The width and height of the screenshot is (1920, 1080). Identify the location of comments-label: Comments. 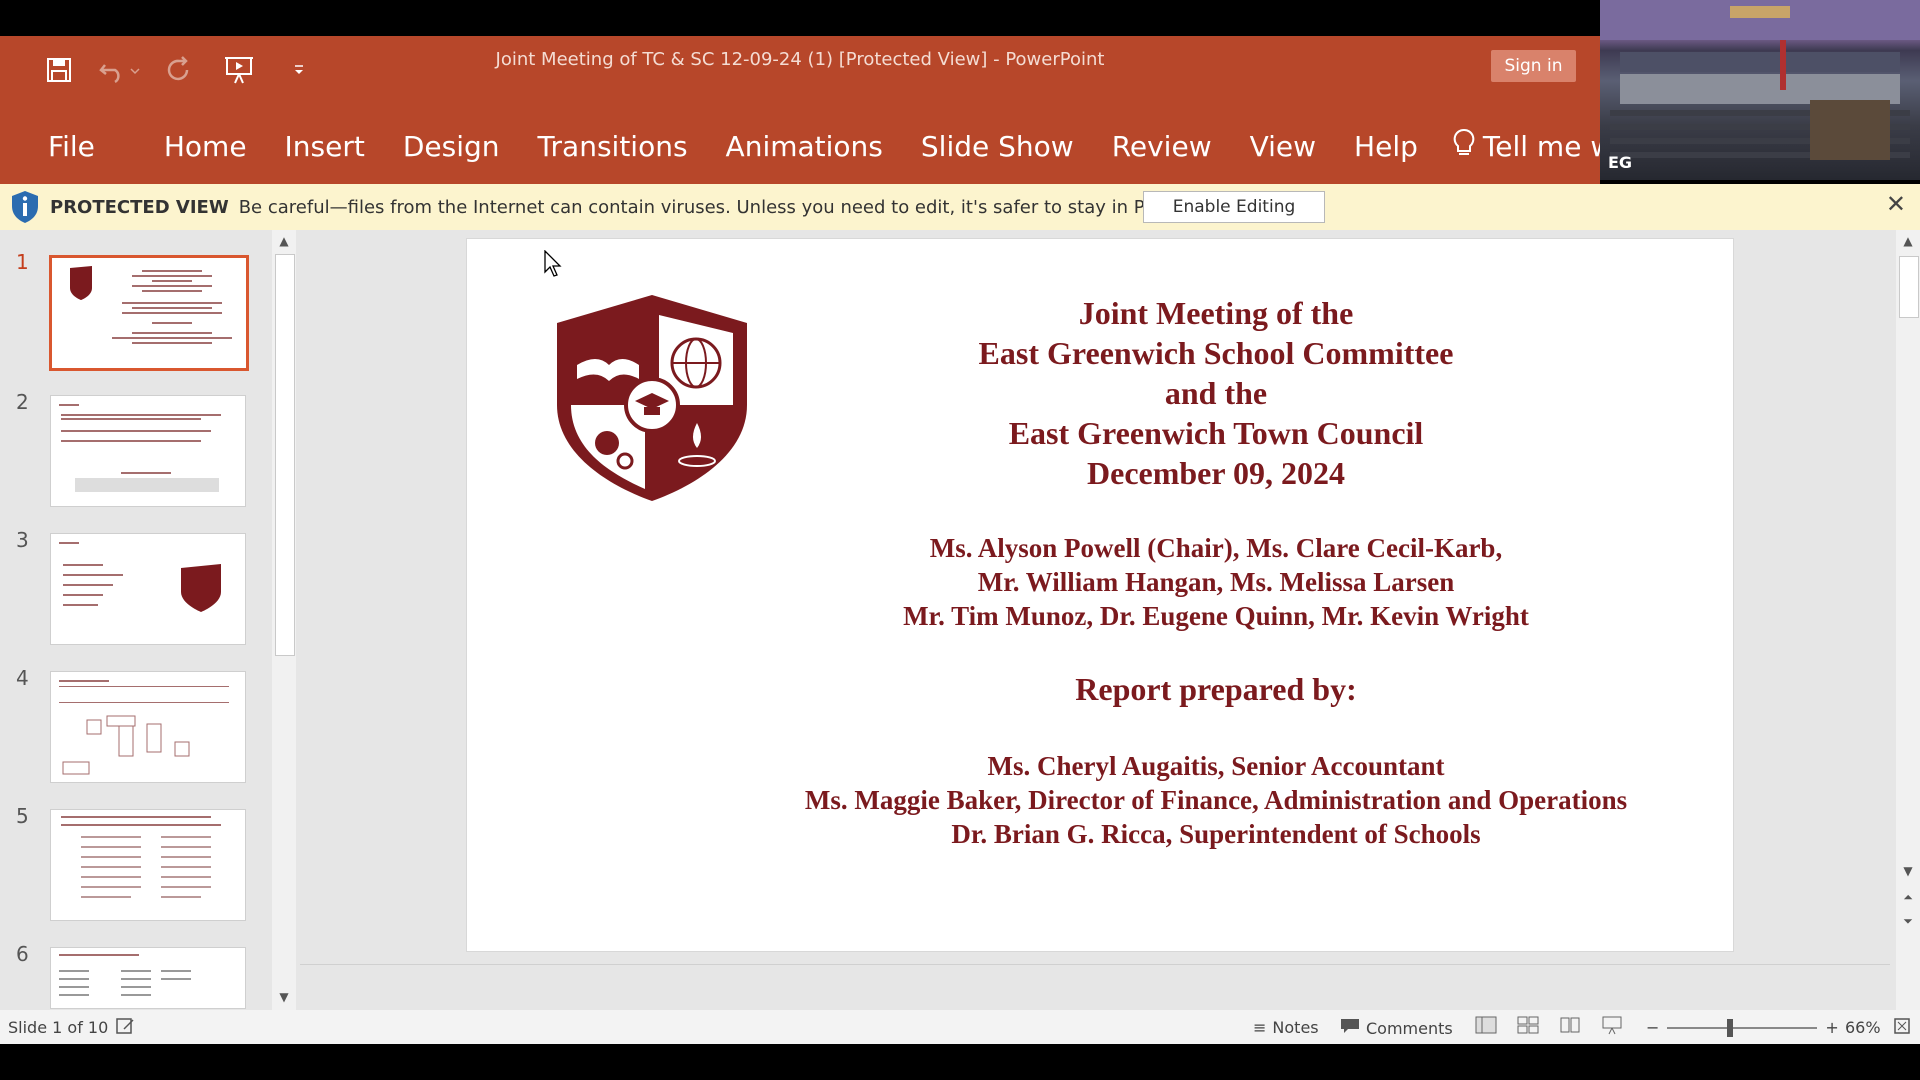
(1409, 1028).